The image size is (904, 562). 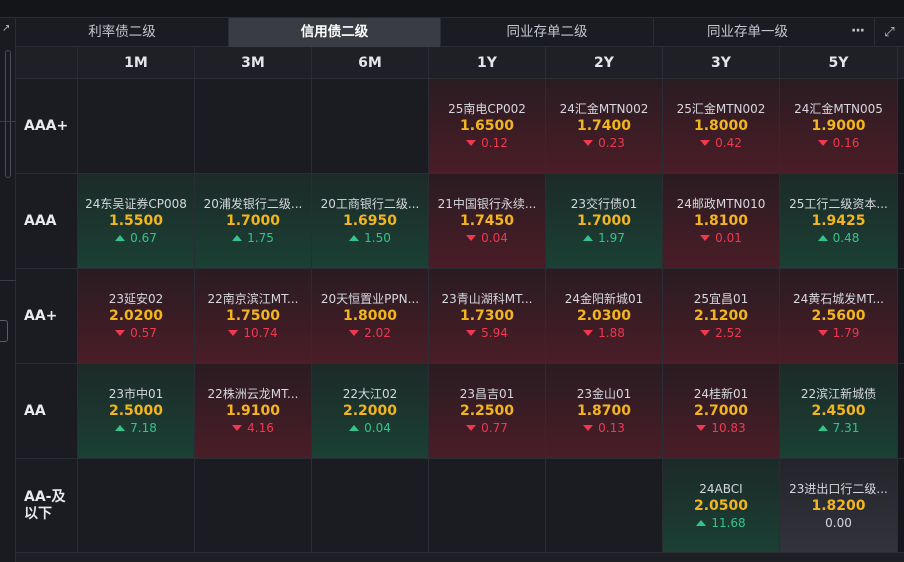 I want to click on bond-change-value: 0.01, so click(x=728, y=238).